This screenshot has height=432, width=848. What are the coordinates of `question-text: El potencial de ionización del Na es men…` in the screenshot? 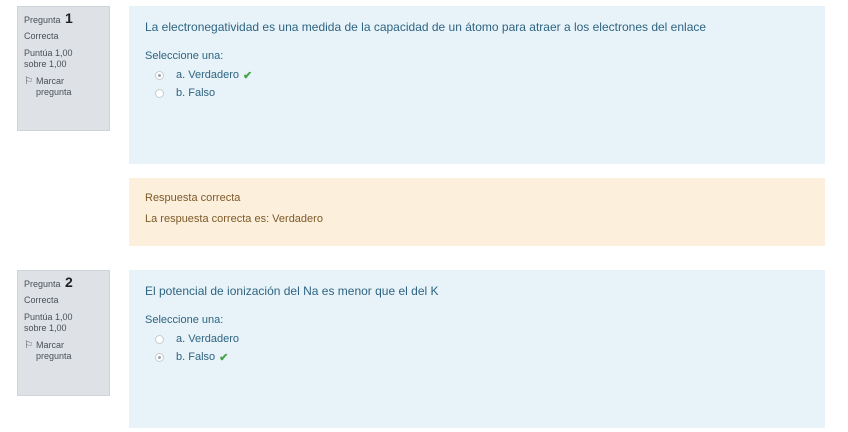 It's located at (292, 291).